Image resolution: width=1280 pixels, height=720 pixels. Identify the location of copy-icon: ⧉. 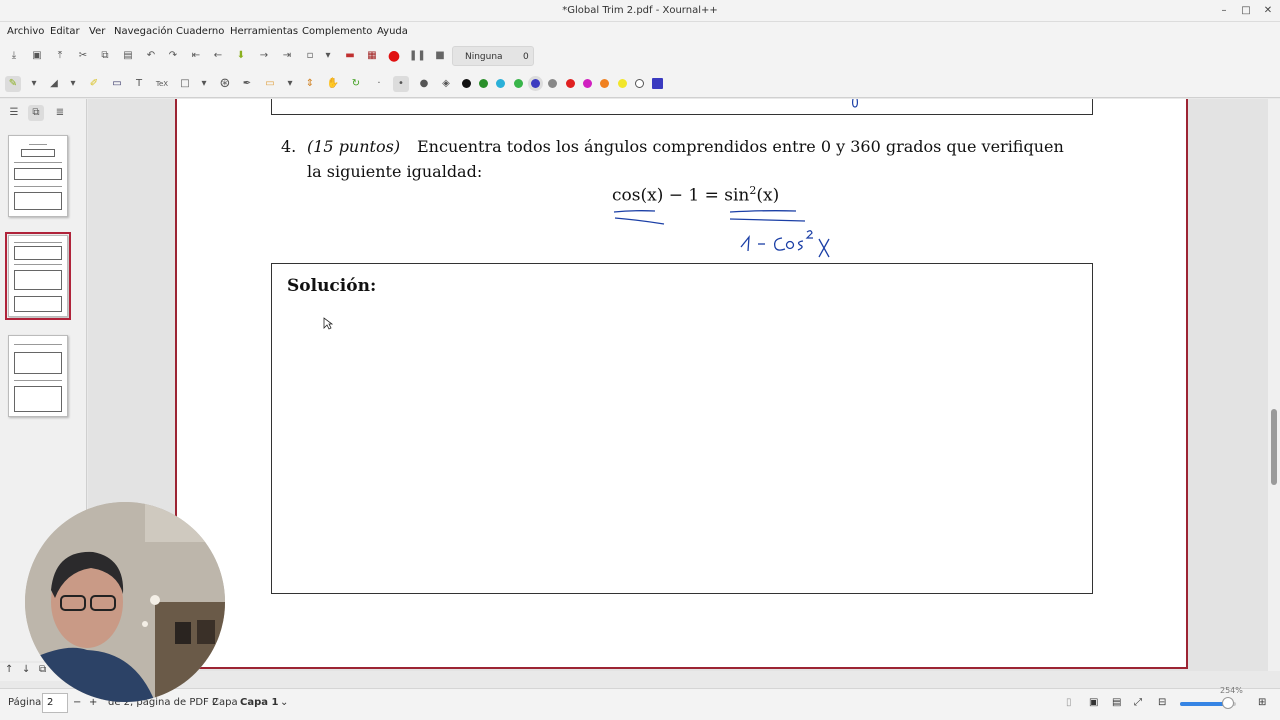
(105, 56).